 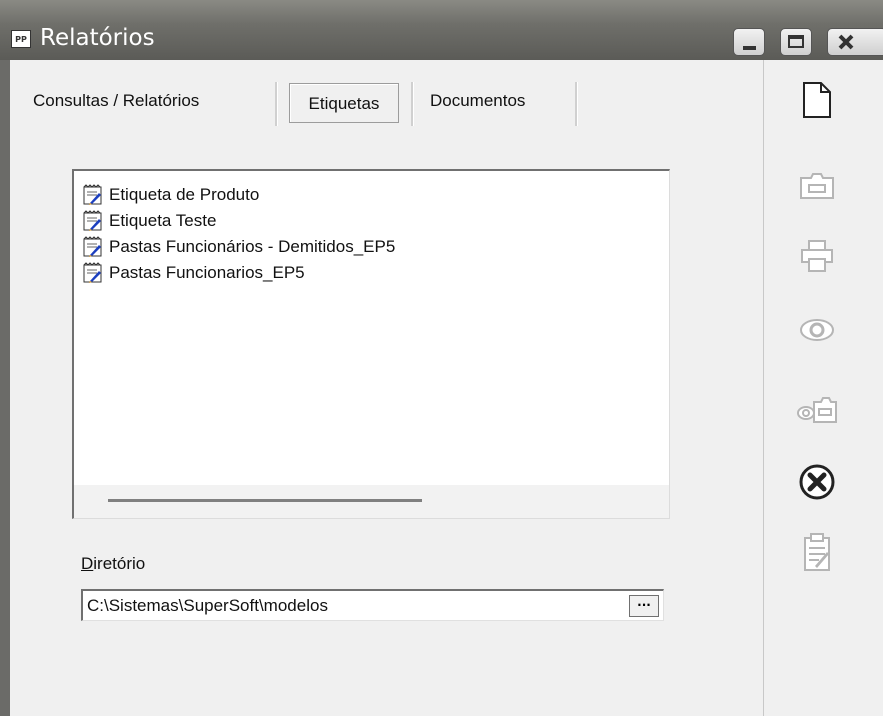 I want to click on list-item-label: Etiqueta de Produto, so click(x=184, y=194).